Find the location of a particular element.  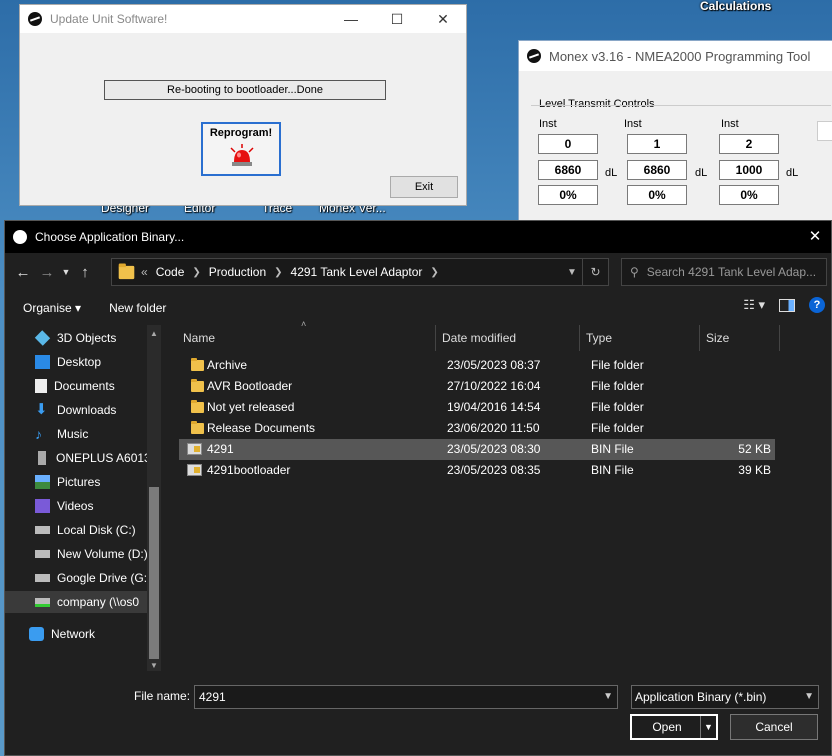

nav-item-music: ♪ Music is located at coordinates (76, 434).